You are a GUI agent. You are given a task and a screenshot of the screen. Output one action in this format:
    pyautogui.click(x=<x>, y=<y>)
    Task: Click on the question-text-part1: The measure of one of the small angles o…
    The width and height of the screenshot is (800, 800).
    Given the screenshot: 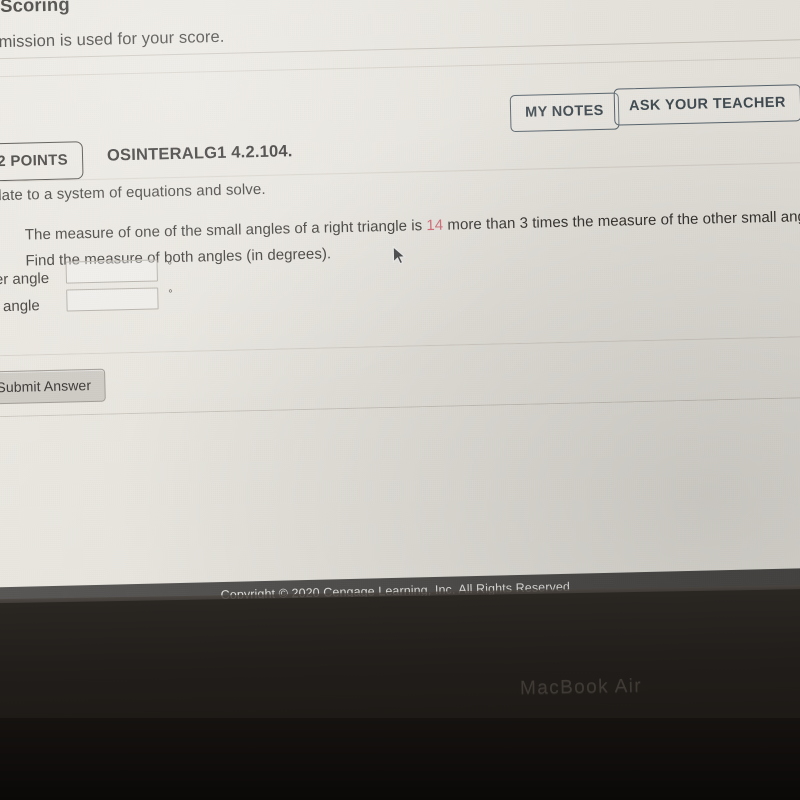 What is the action you would take?
    pyautogui.click(x=225, y=230)
    